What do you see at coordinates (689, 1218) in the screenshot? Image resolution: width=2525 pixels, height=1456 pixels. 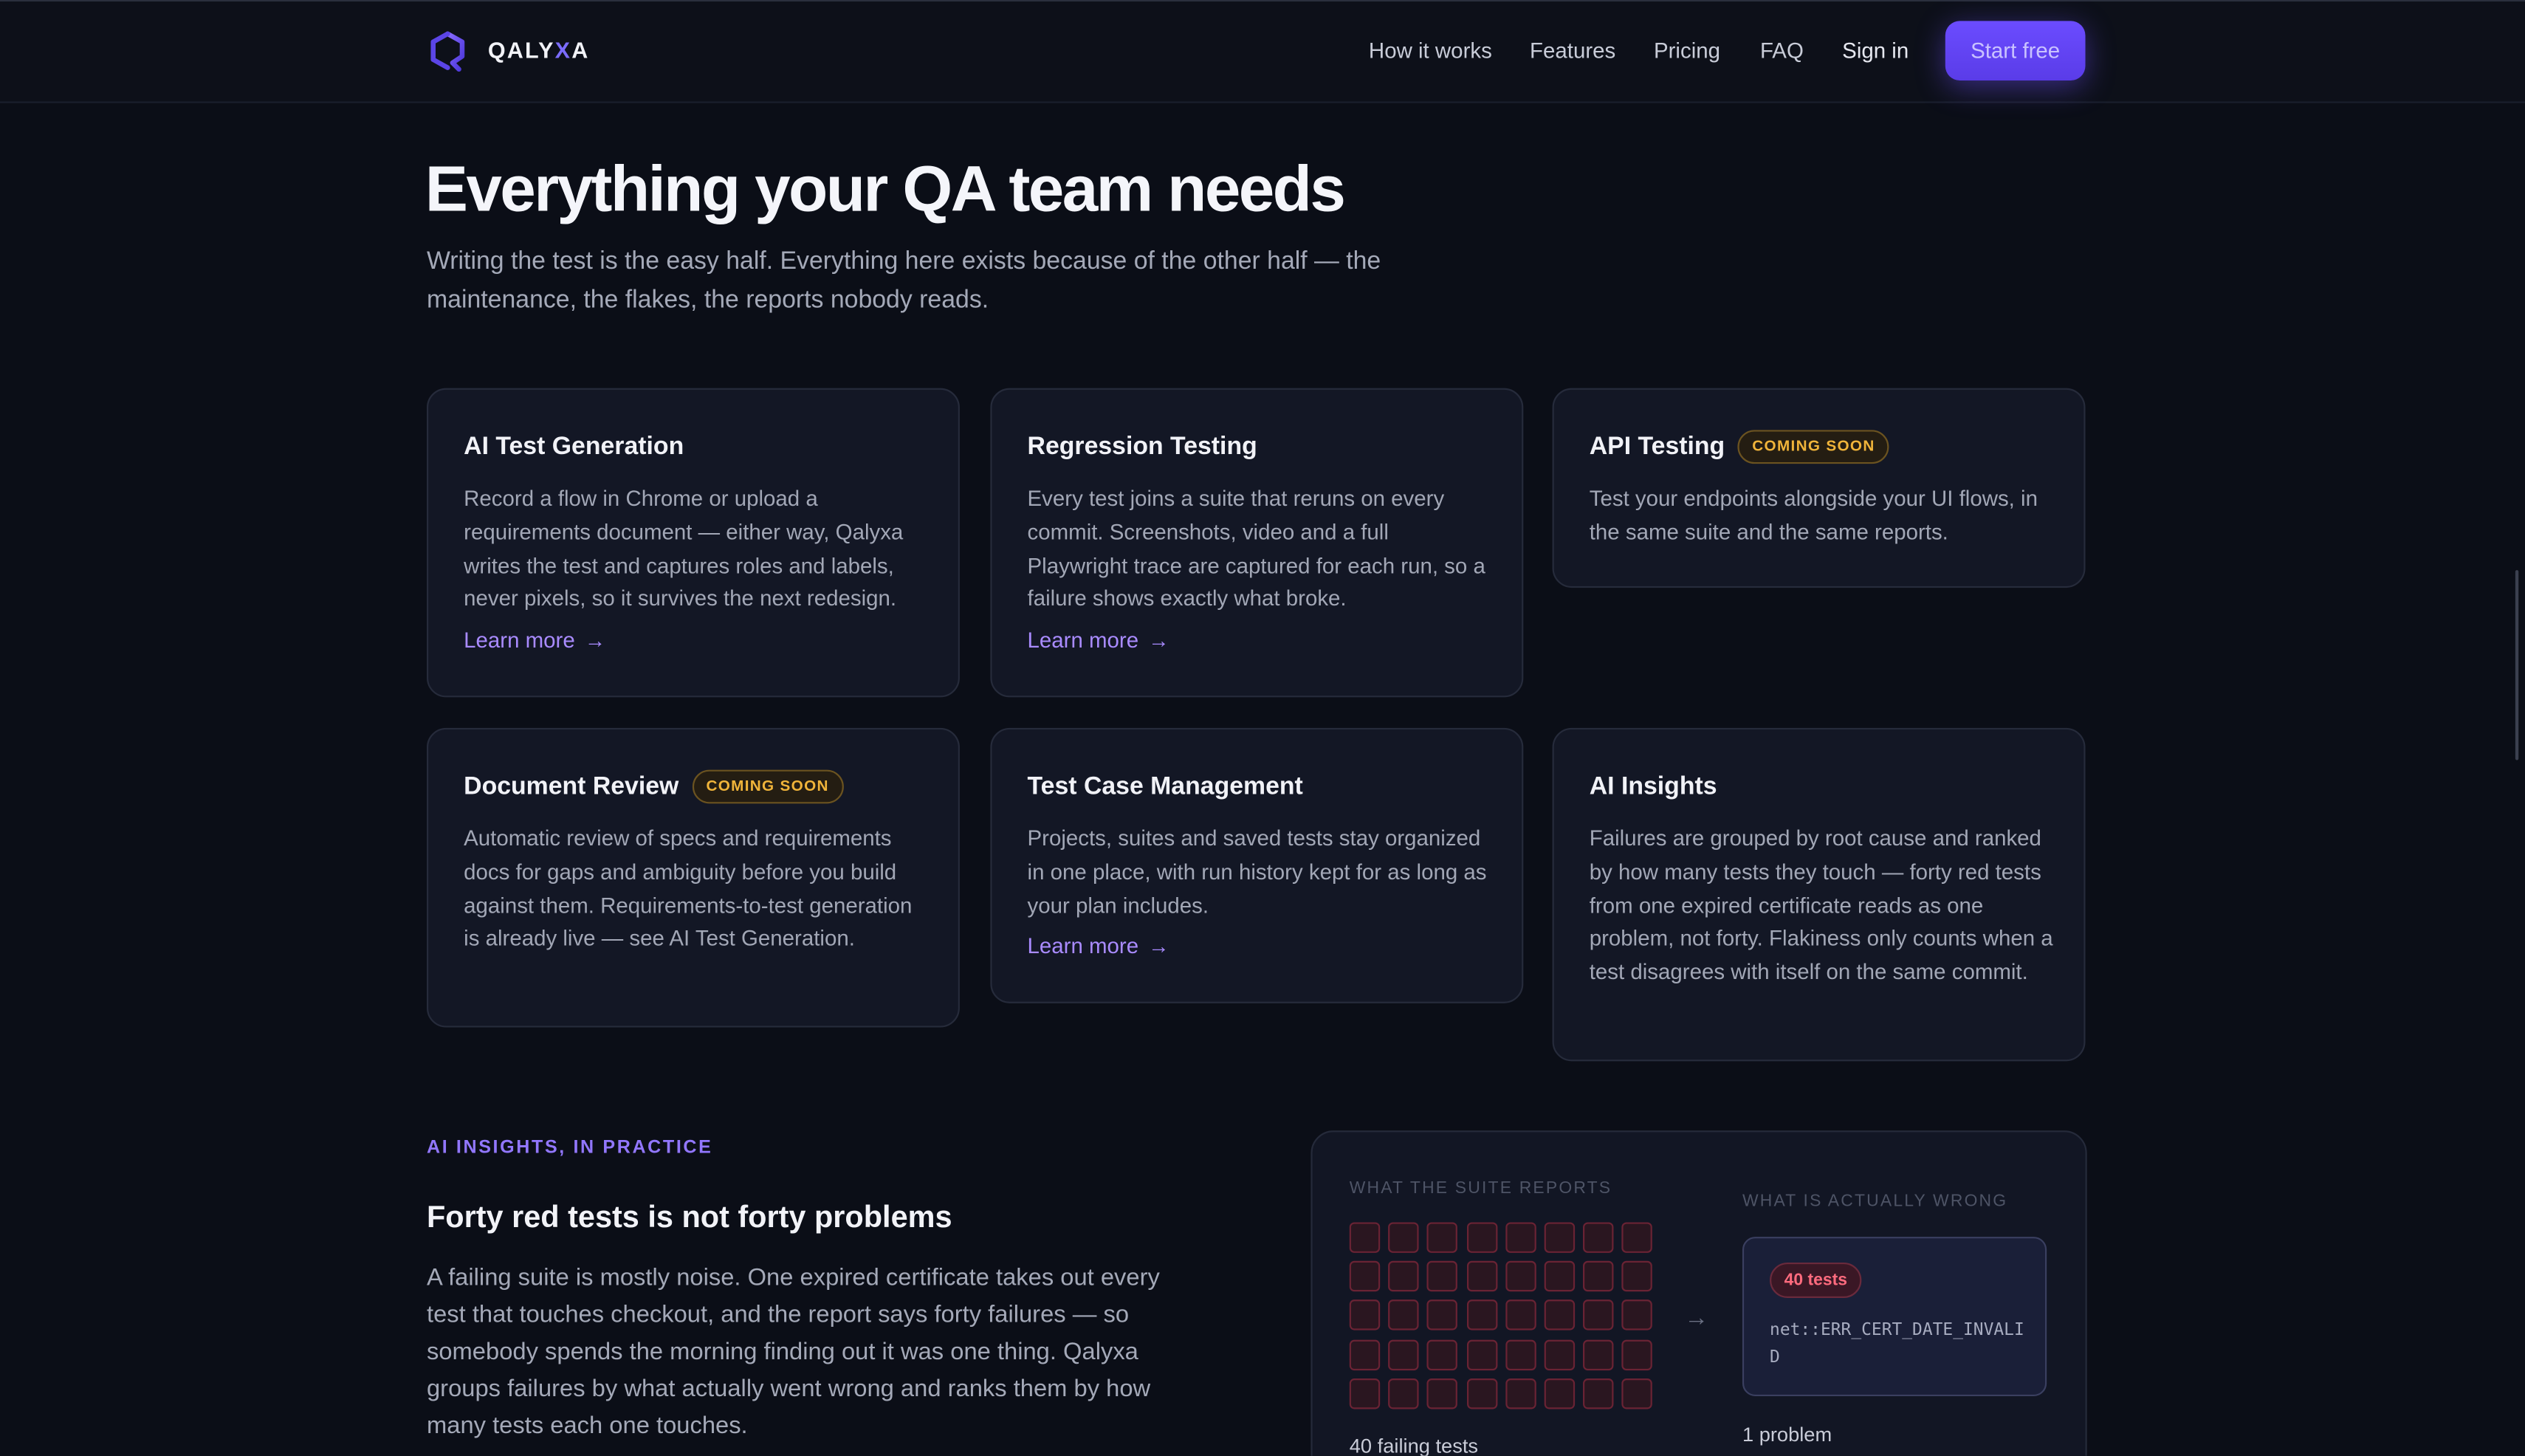 I see `section-title: Forty red tests is not forty problems` at bounding box center [689, 1218].